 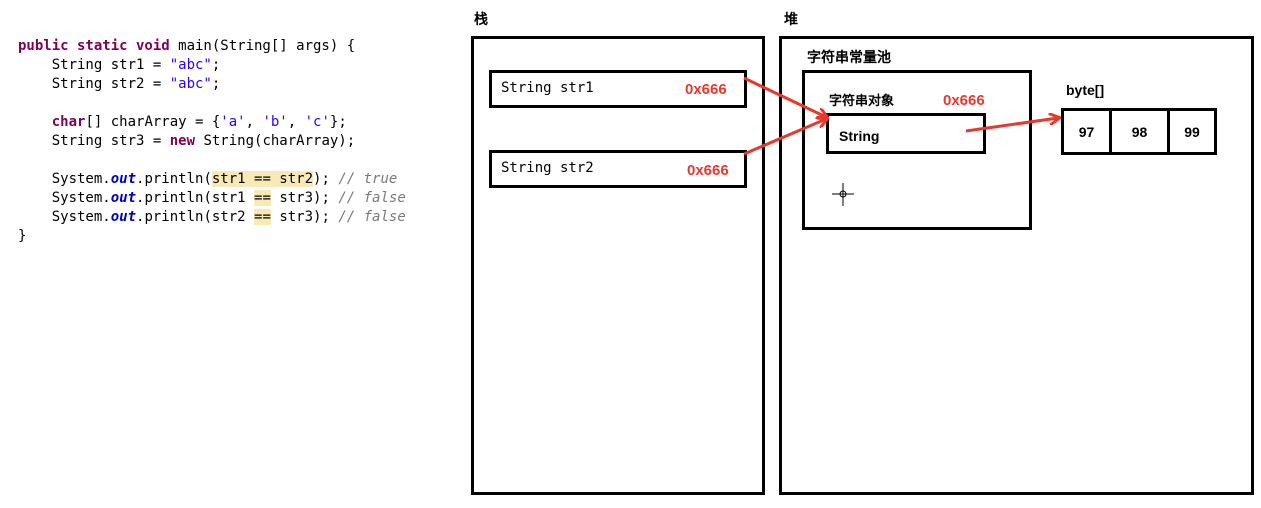 I want to click on arrow-str2-to-string-object, so click(x=784, y=137).